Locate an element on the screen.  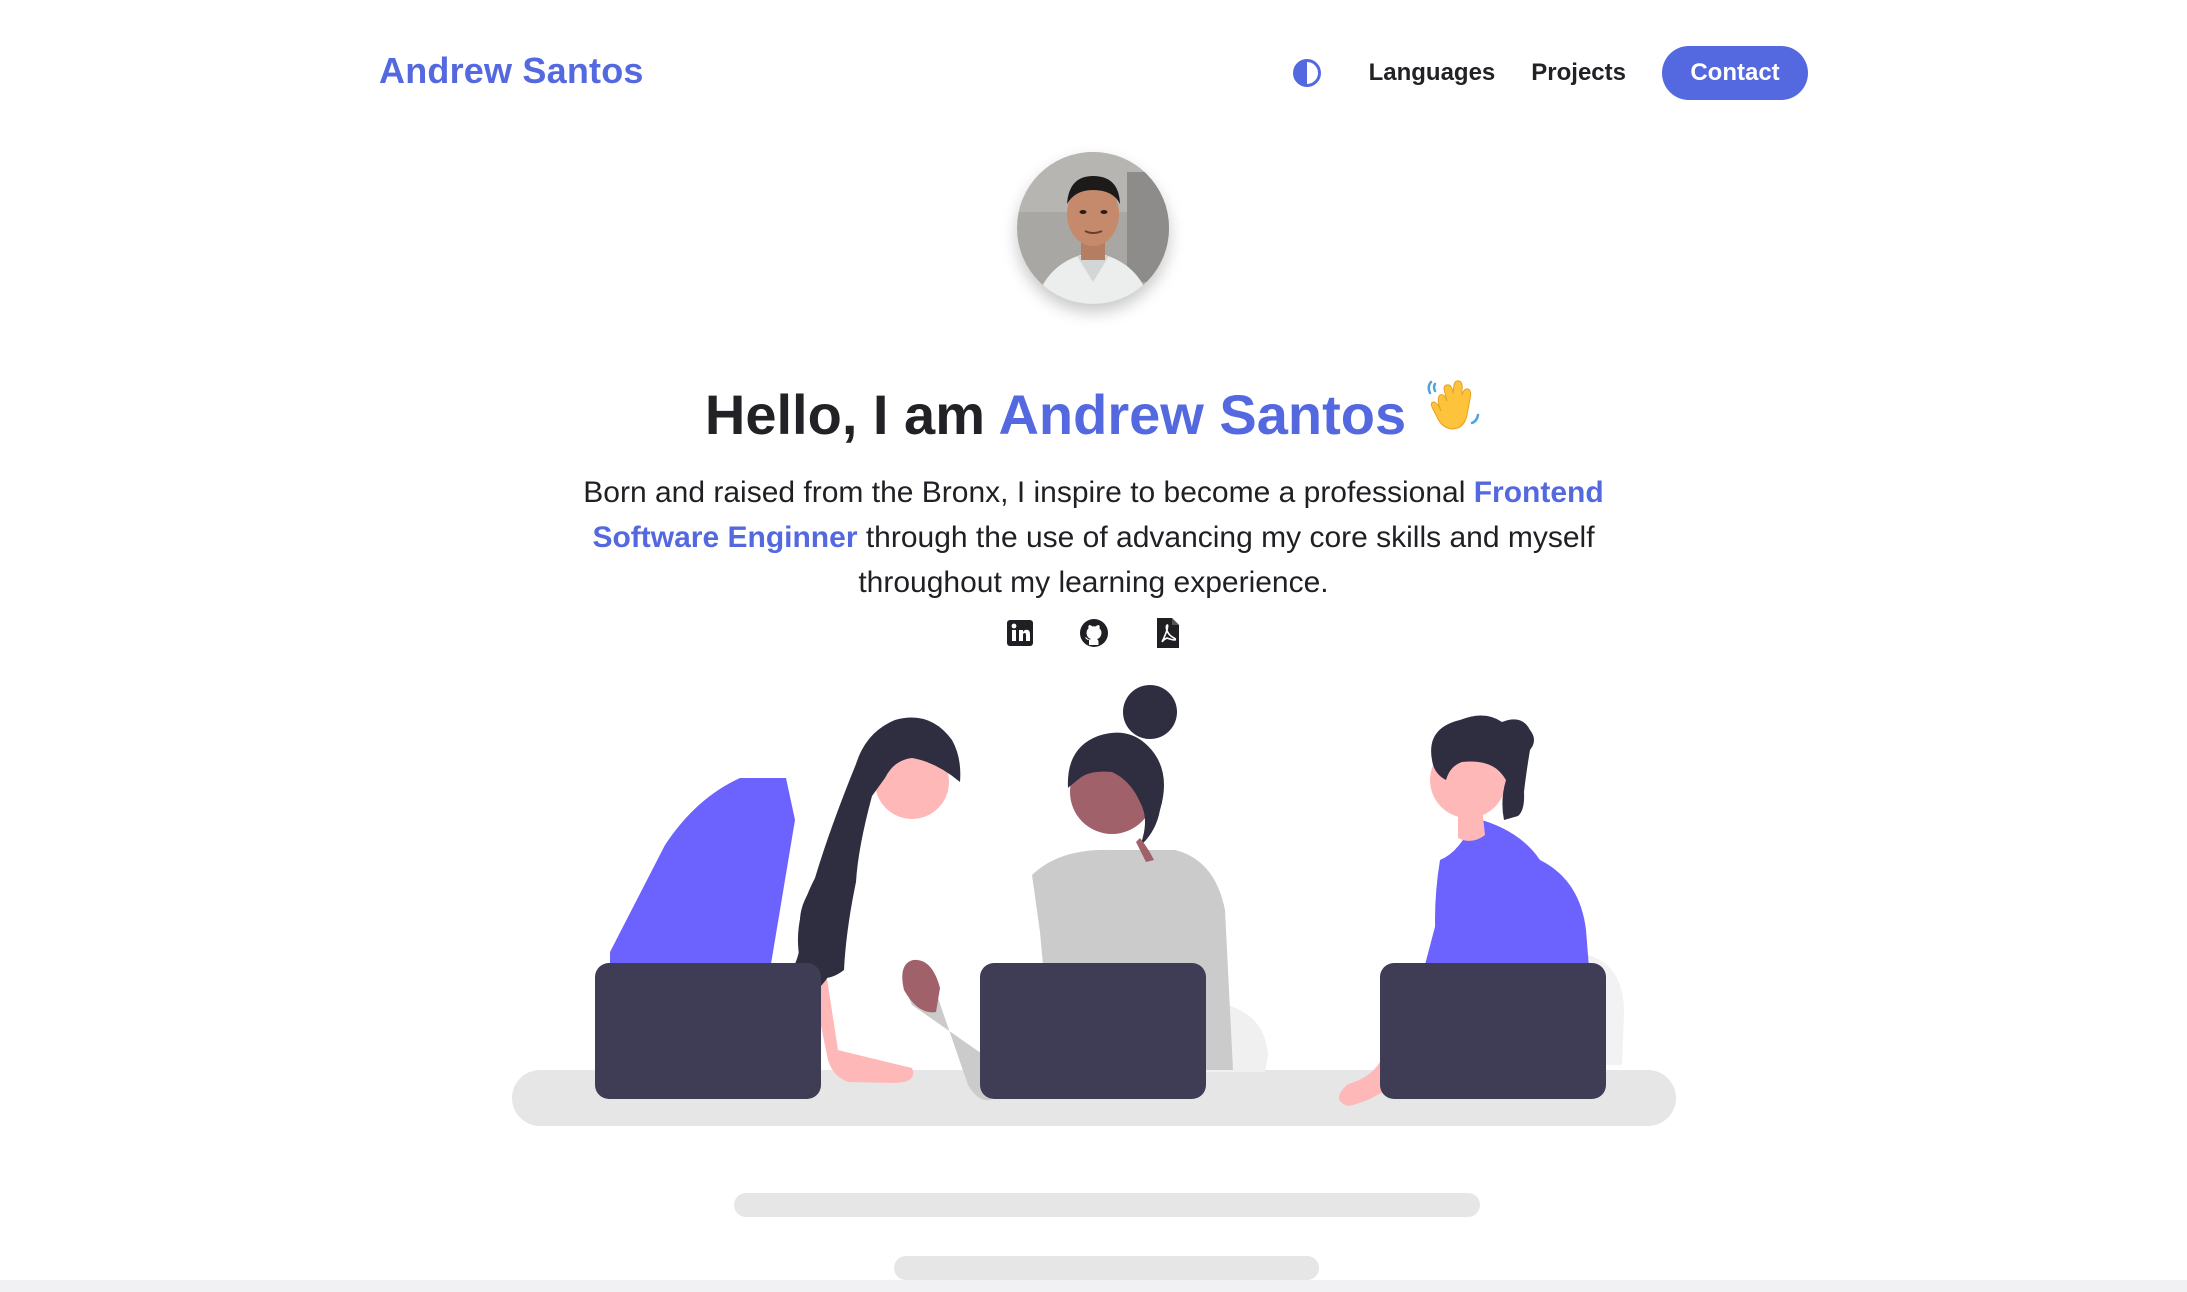
greeting-name: Andrew Santos is located at coordinates (1202, 414).